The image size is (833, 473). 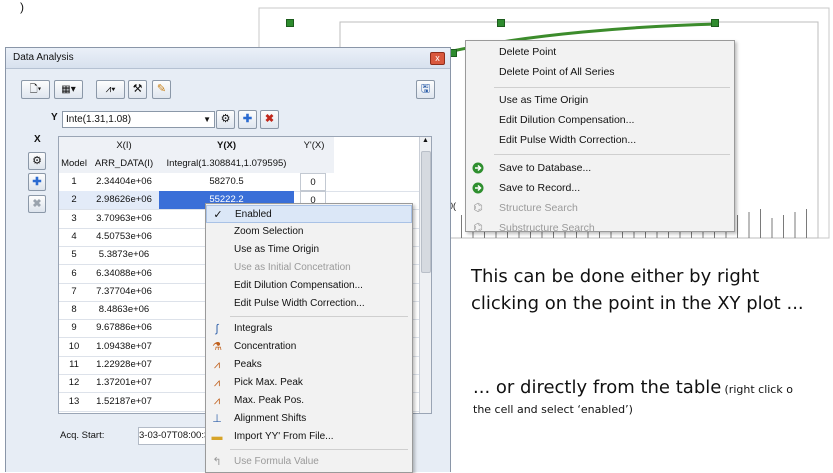 What do you see at coordinates (309, 232) in the screenshot?
I see `menu-item-zoom-selection: Zoom Selection` at bounding box center [309, 232].